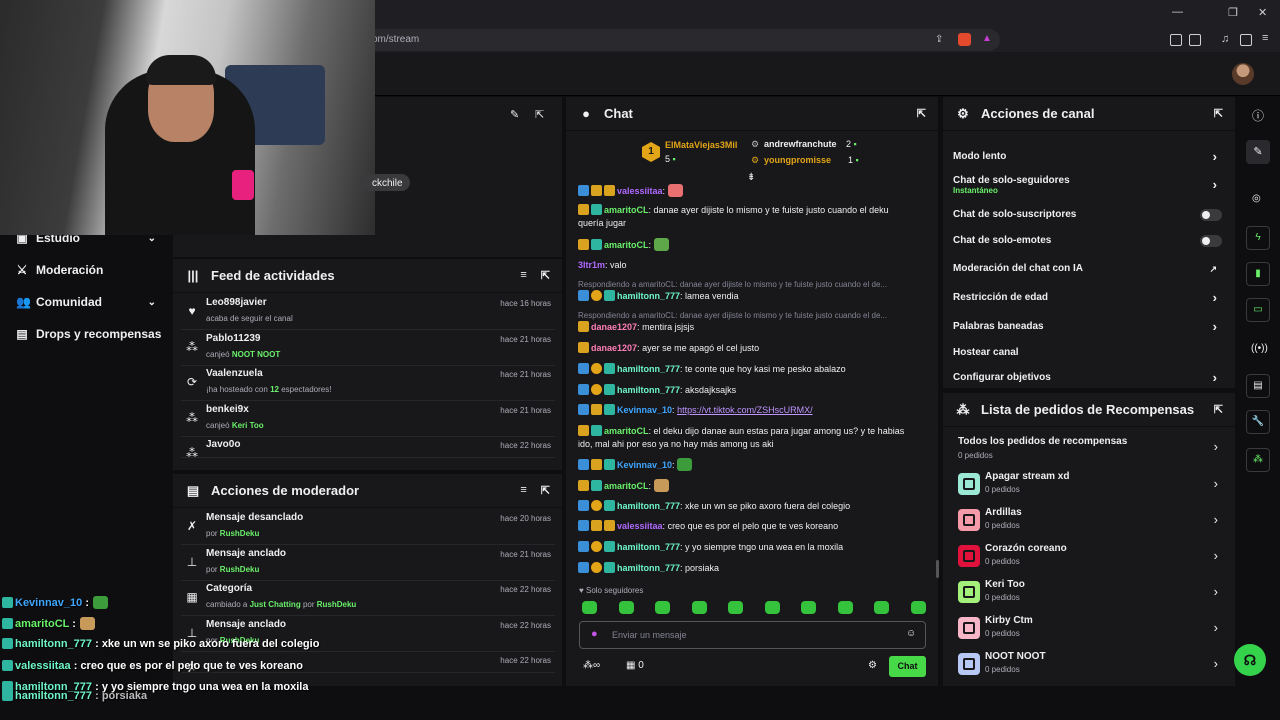  What do you see at coordinates (1089, 185) in the screenshot?
I see `channel-action-row: Chat de solo-seguidores Instantáneo ›` at bounding box center [1089, 185].